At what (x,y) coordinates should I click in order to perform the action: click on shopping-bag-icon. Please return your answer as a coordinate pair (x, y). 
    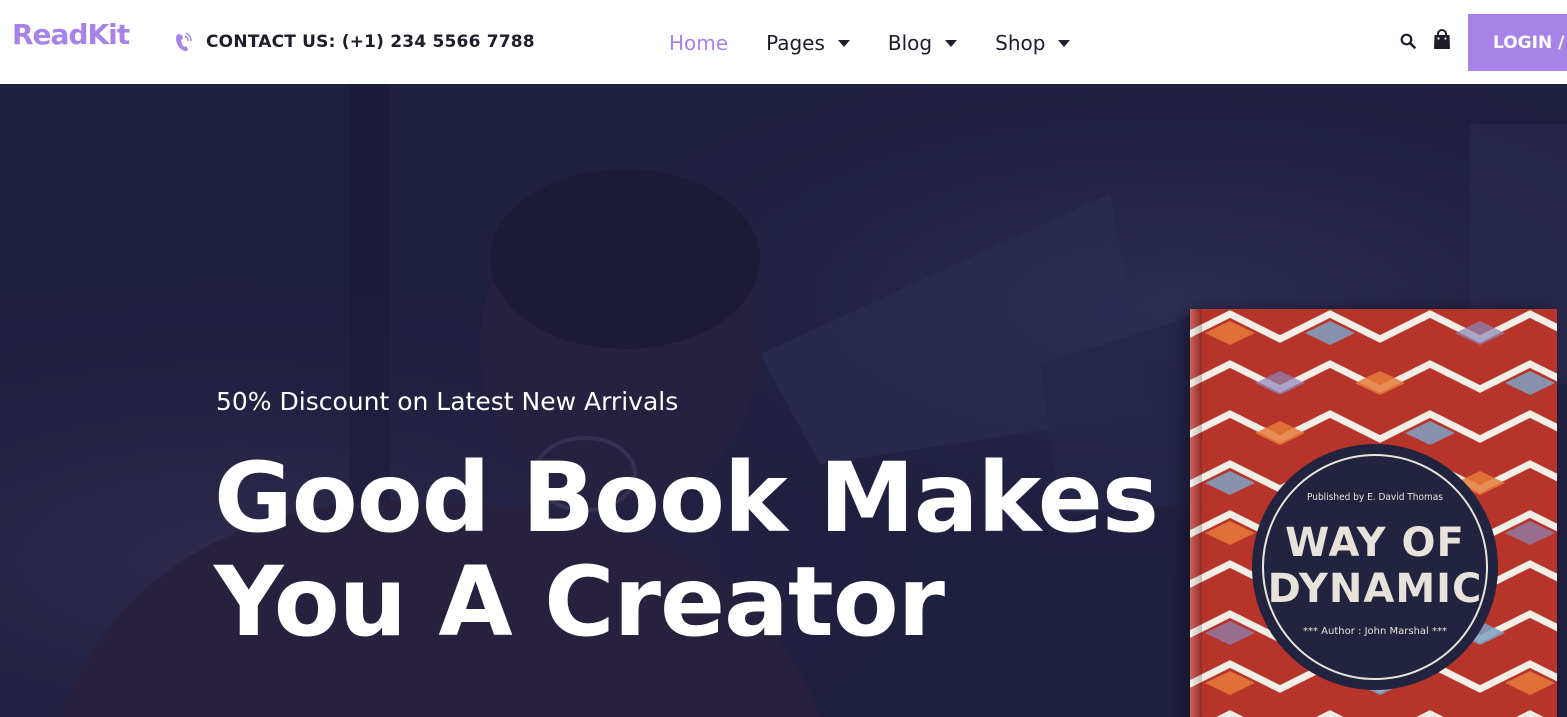
    Looking at the image, I should click on (1442, 39).